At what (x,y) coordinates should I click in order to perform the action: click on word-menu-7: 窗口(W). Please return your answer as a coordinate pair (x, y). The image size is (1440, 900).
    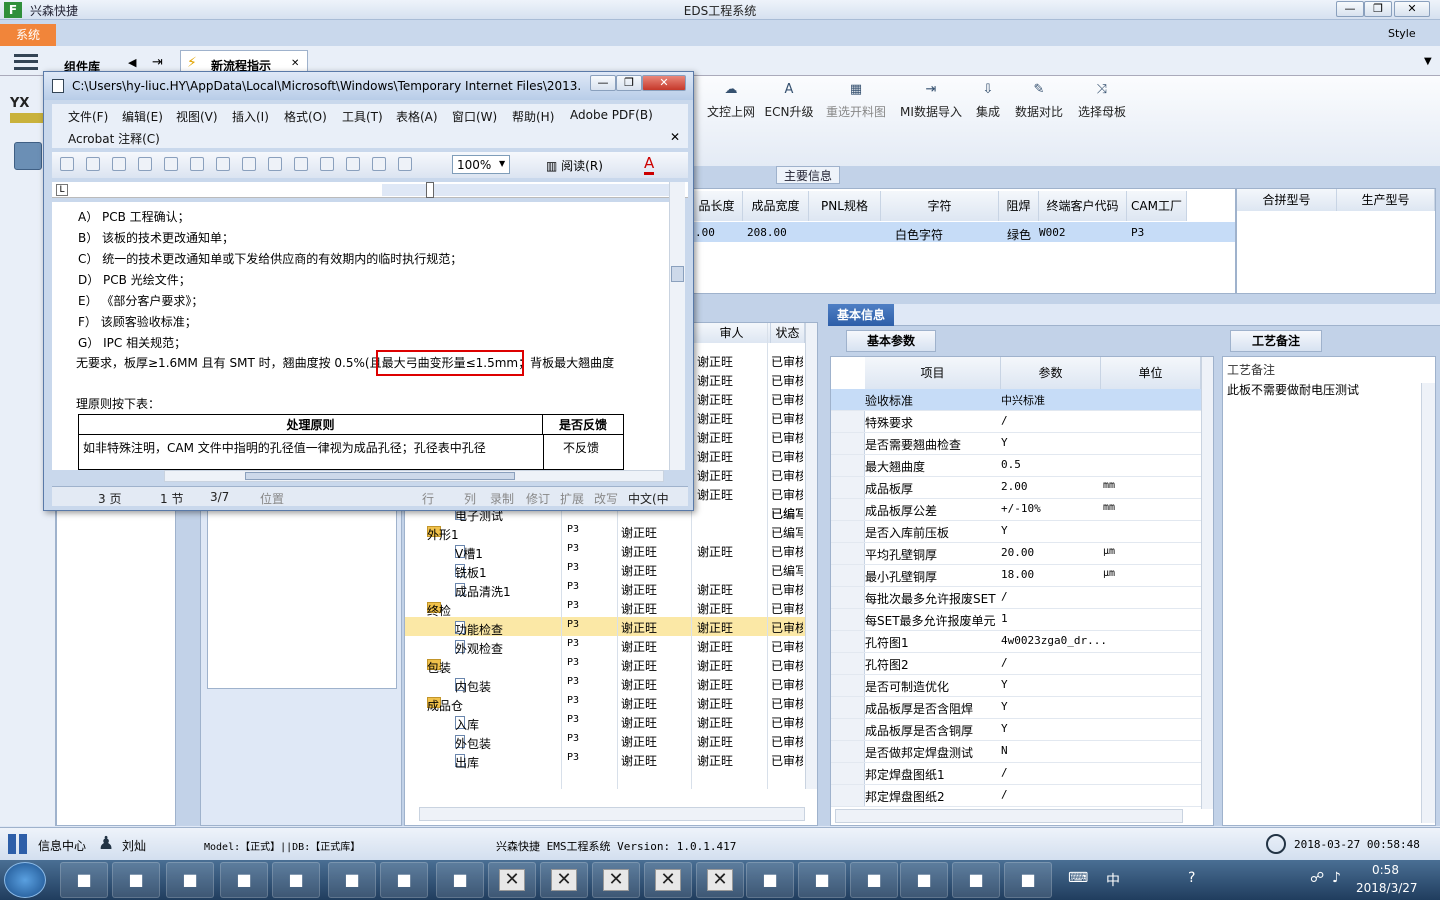
    Looking at the image, I should click on (474, 116).